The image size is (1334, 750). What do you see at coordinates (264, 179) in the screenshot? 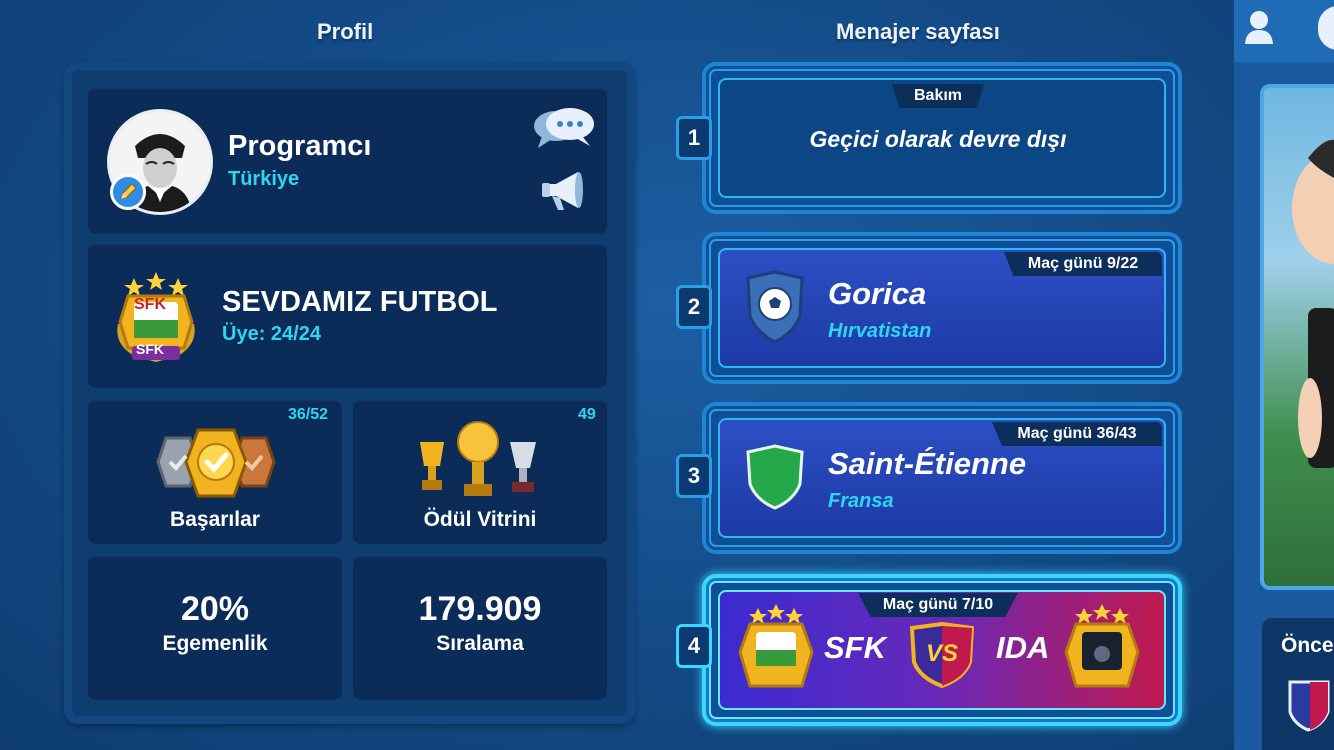
I see `user-country: Türkiye` at bounding box center [264, 179].